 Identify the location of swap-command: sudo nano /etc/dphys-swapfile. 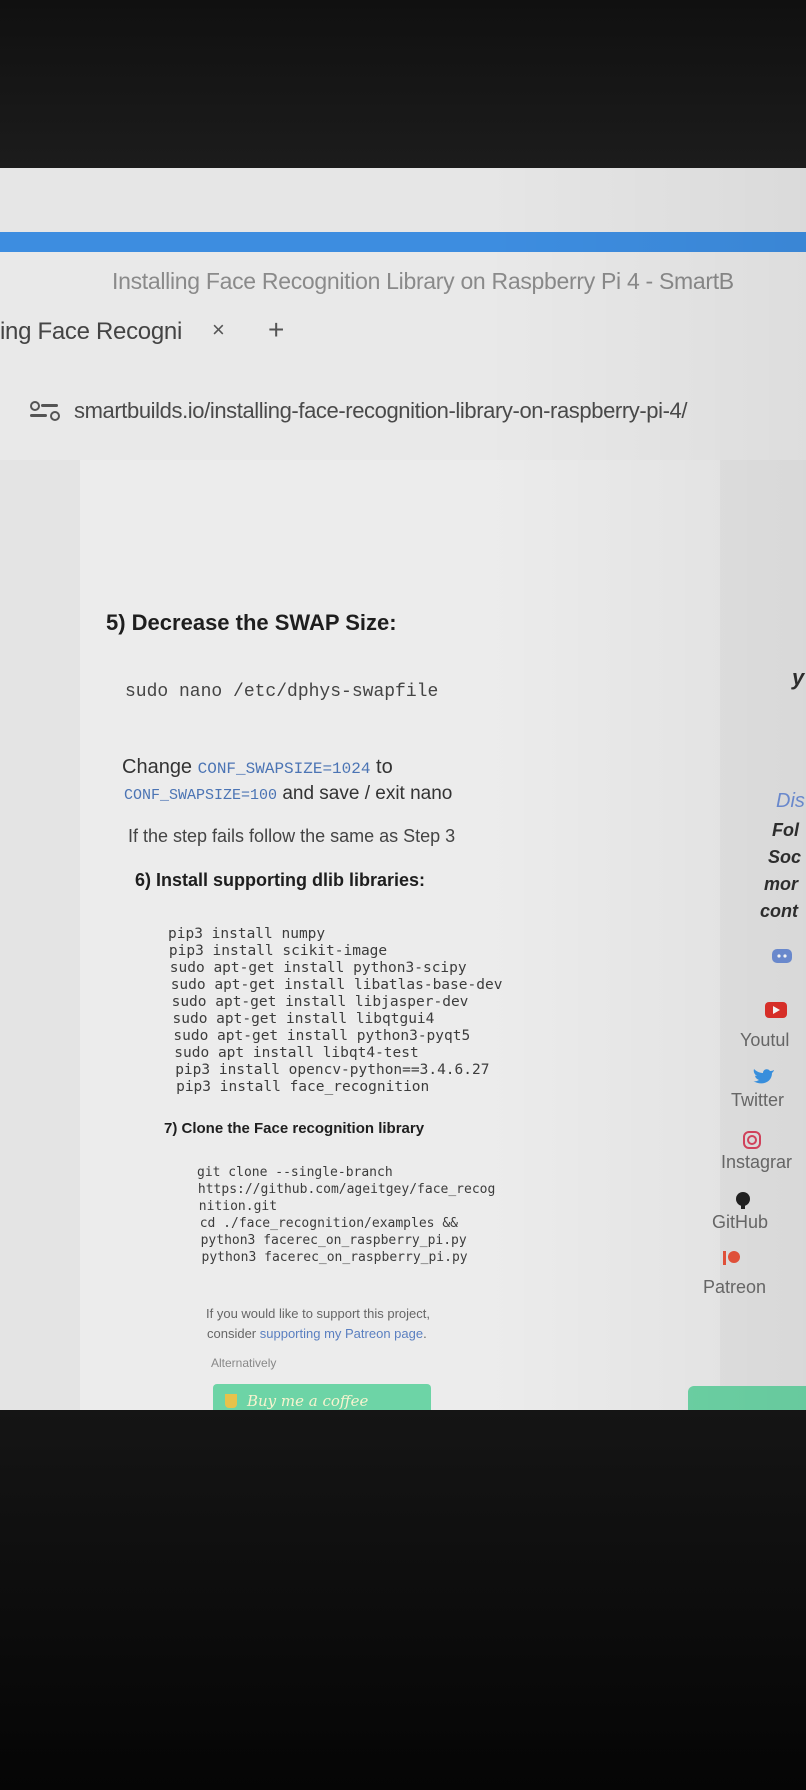
(282, 692).